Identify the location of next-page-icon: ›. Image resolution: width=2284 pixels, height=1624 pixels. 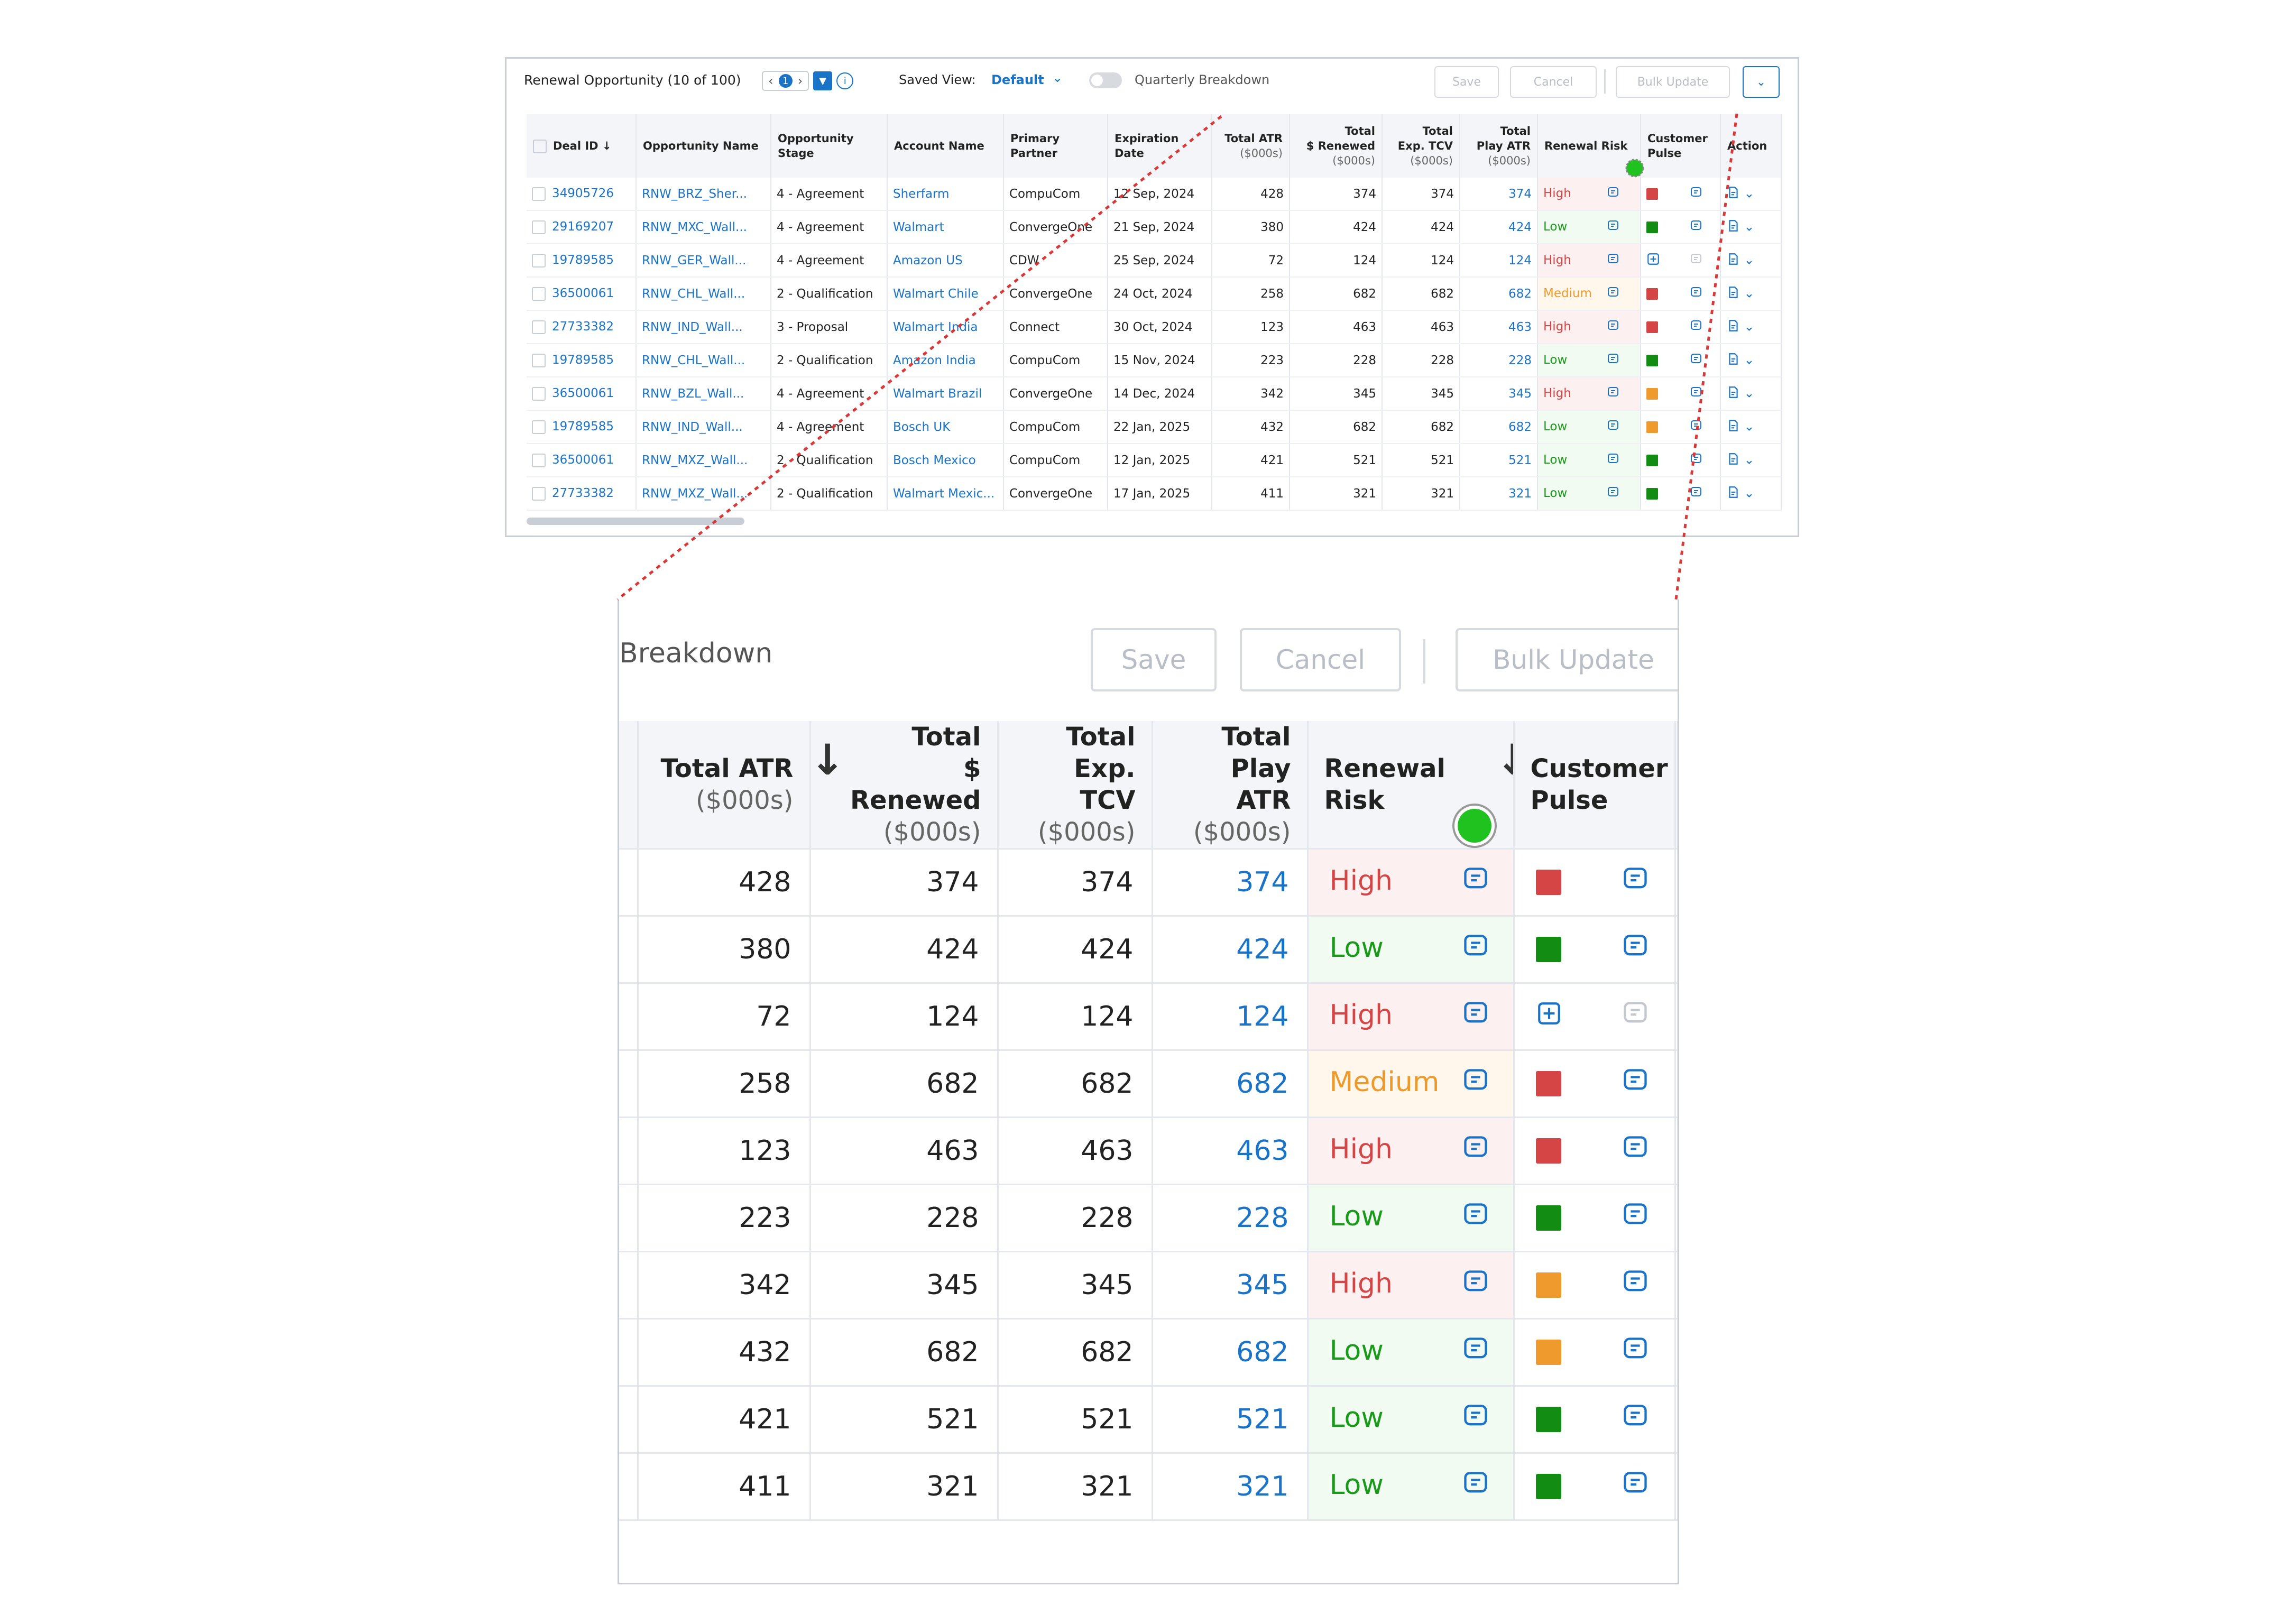
(800, 81).